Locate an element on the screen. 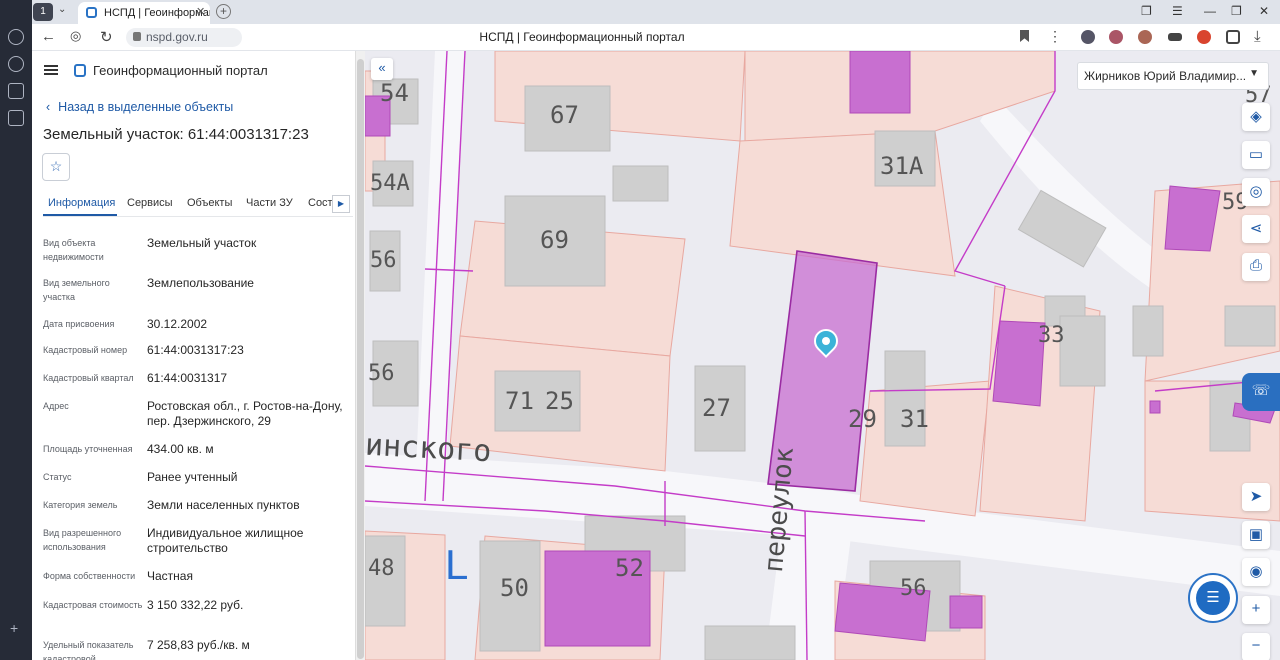 The image size is (1280, 660). tabs-scroll-right-button: ▶ is located at coordinates (341, 204).